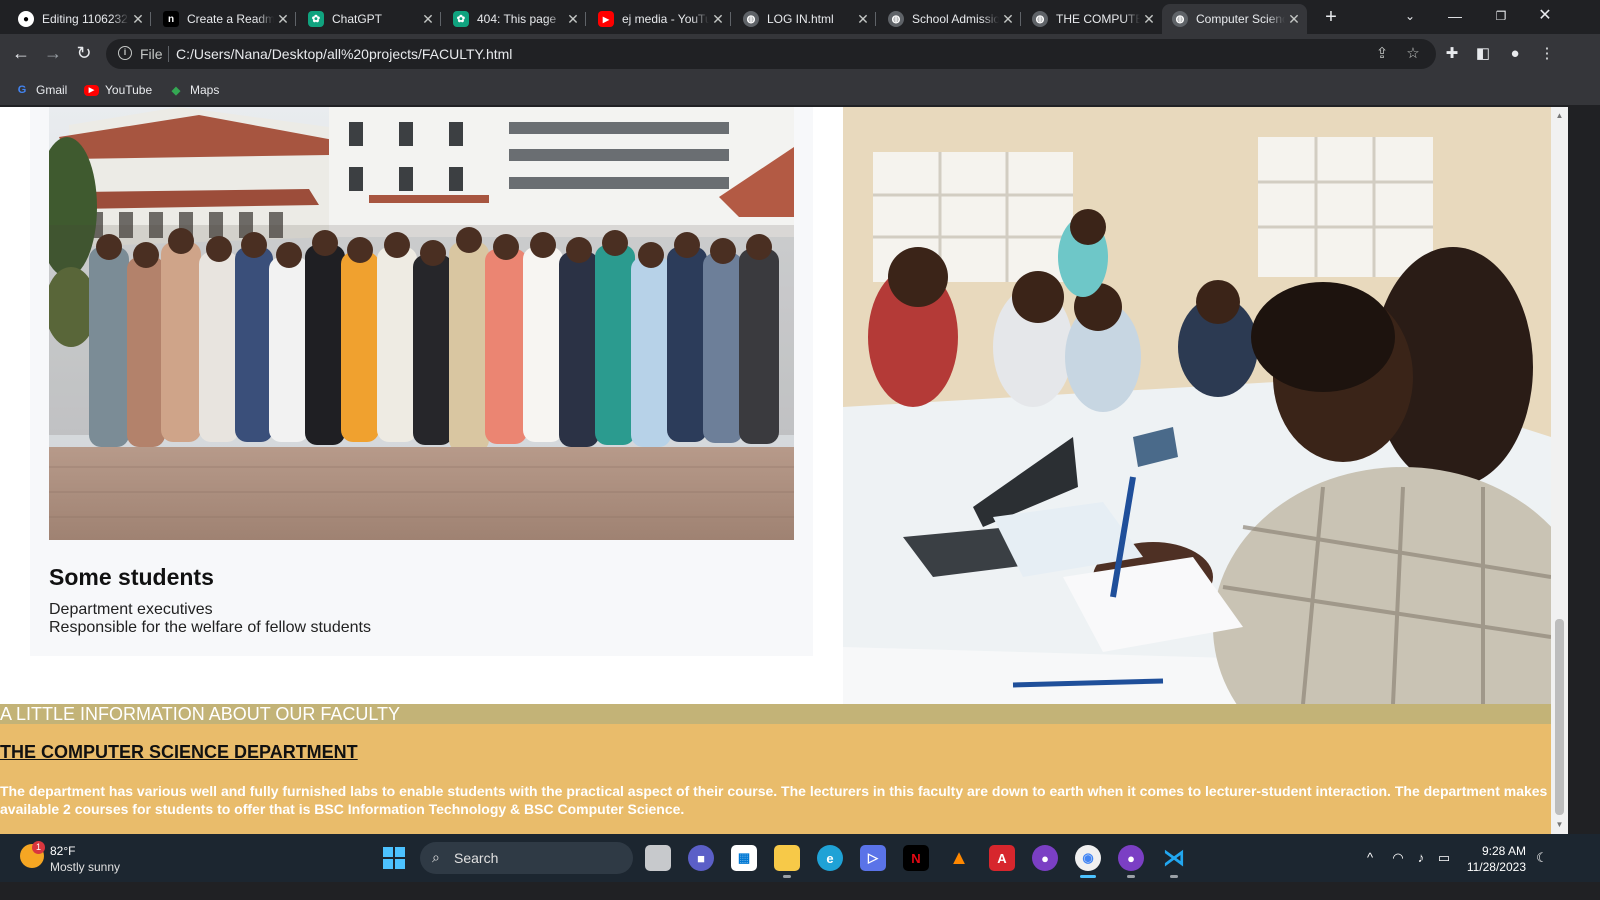 The width and height of the screenshot is (1600, 900). I want to click on google-icon: G, so click(22, 90).